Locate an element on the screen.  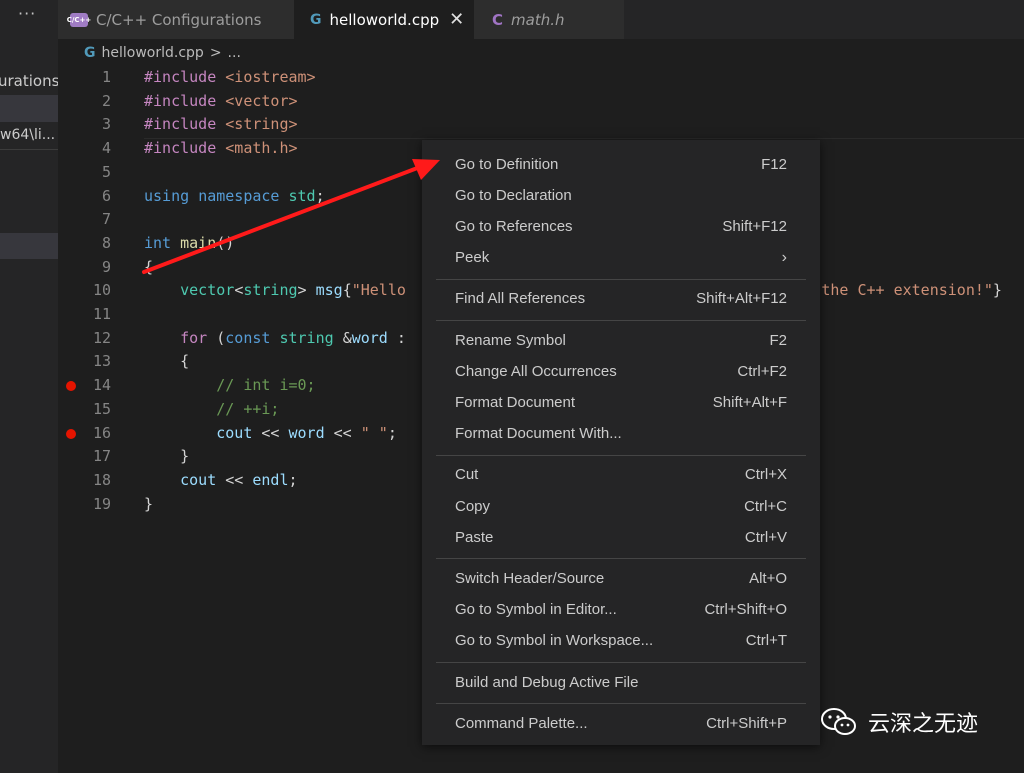
menu-item-change-all-occurrences: Change All Occurrences Ctrl+F2 is located at coordinates (621, 371).